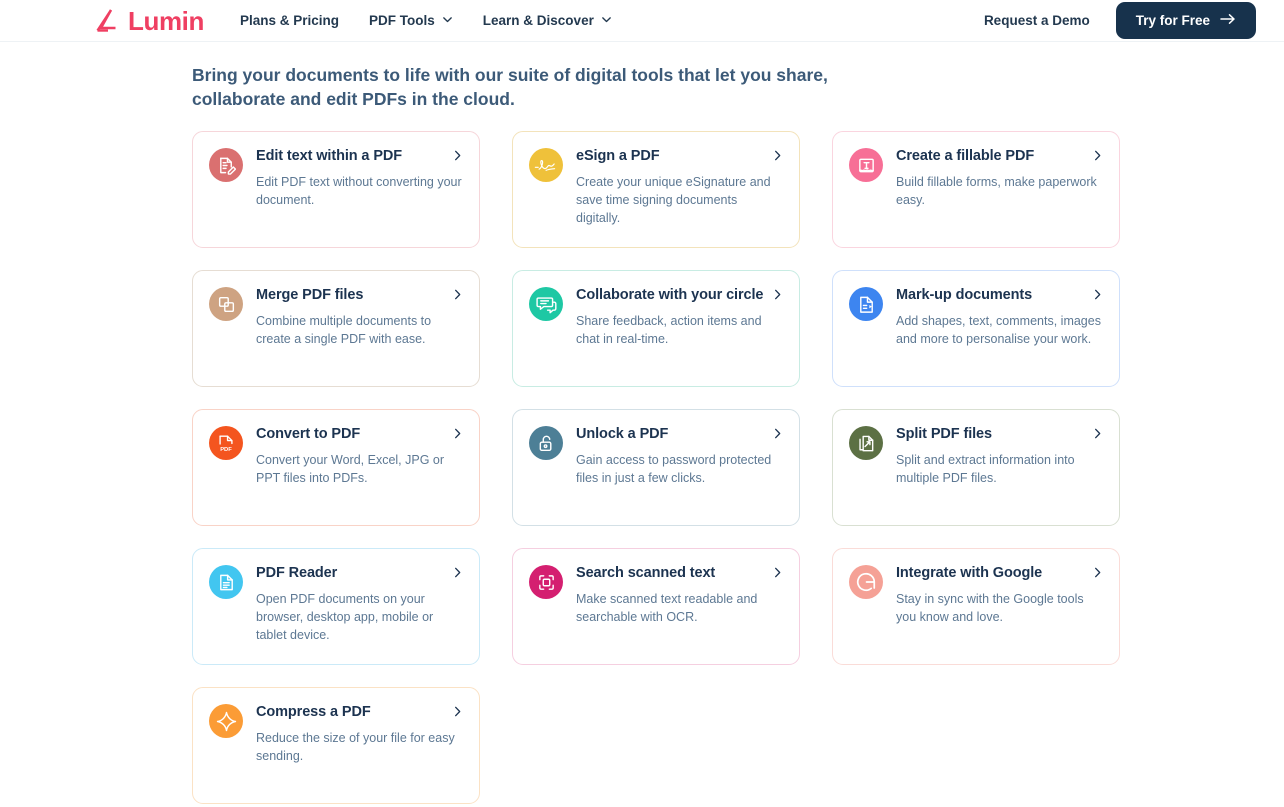  Describe the element at coordinates (679, 435) in the screenshot. I see `tool-card-header: Unlock a PDF` at that location.